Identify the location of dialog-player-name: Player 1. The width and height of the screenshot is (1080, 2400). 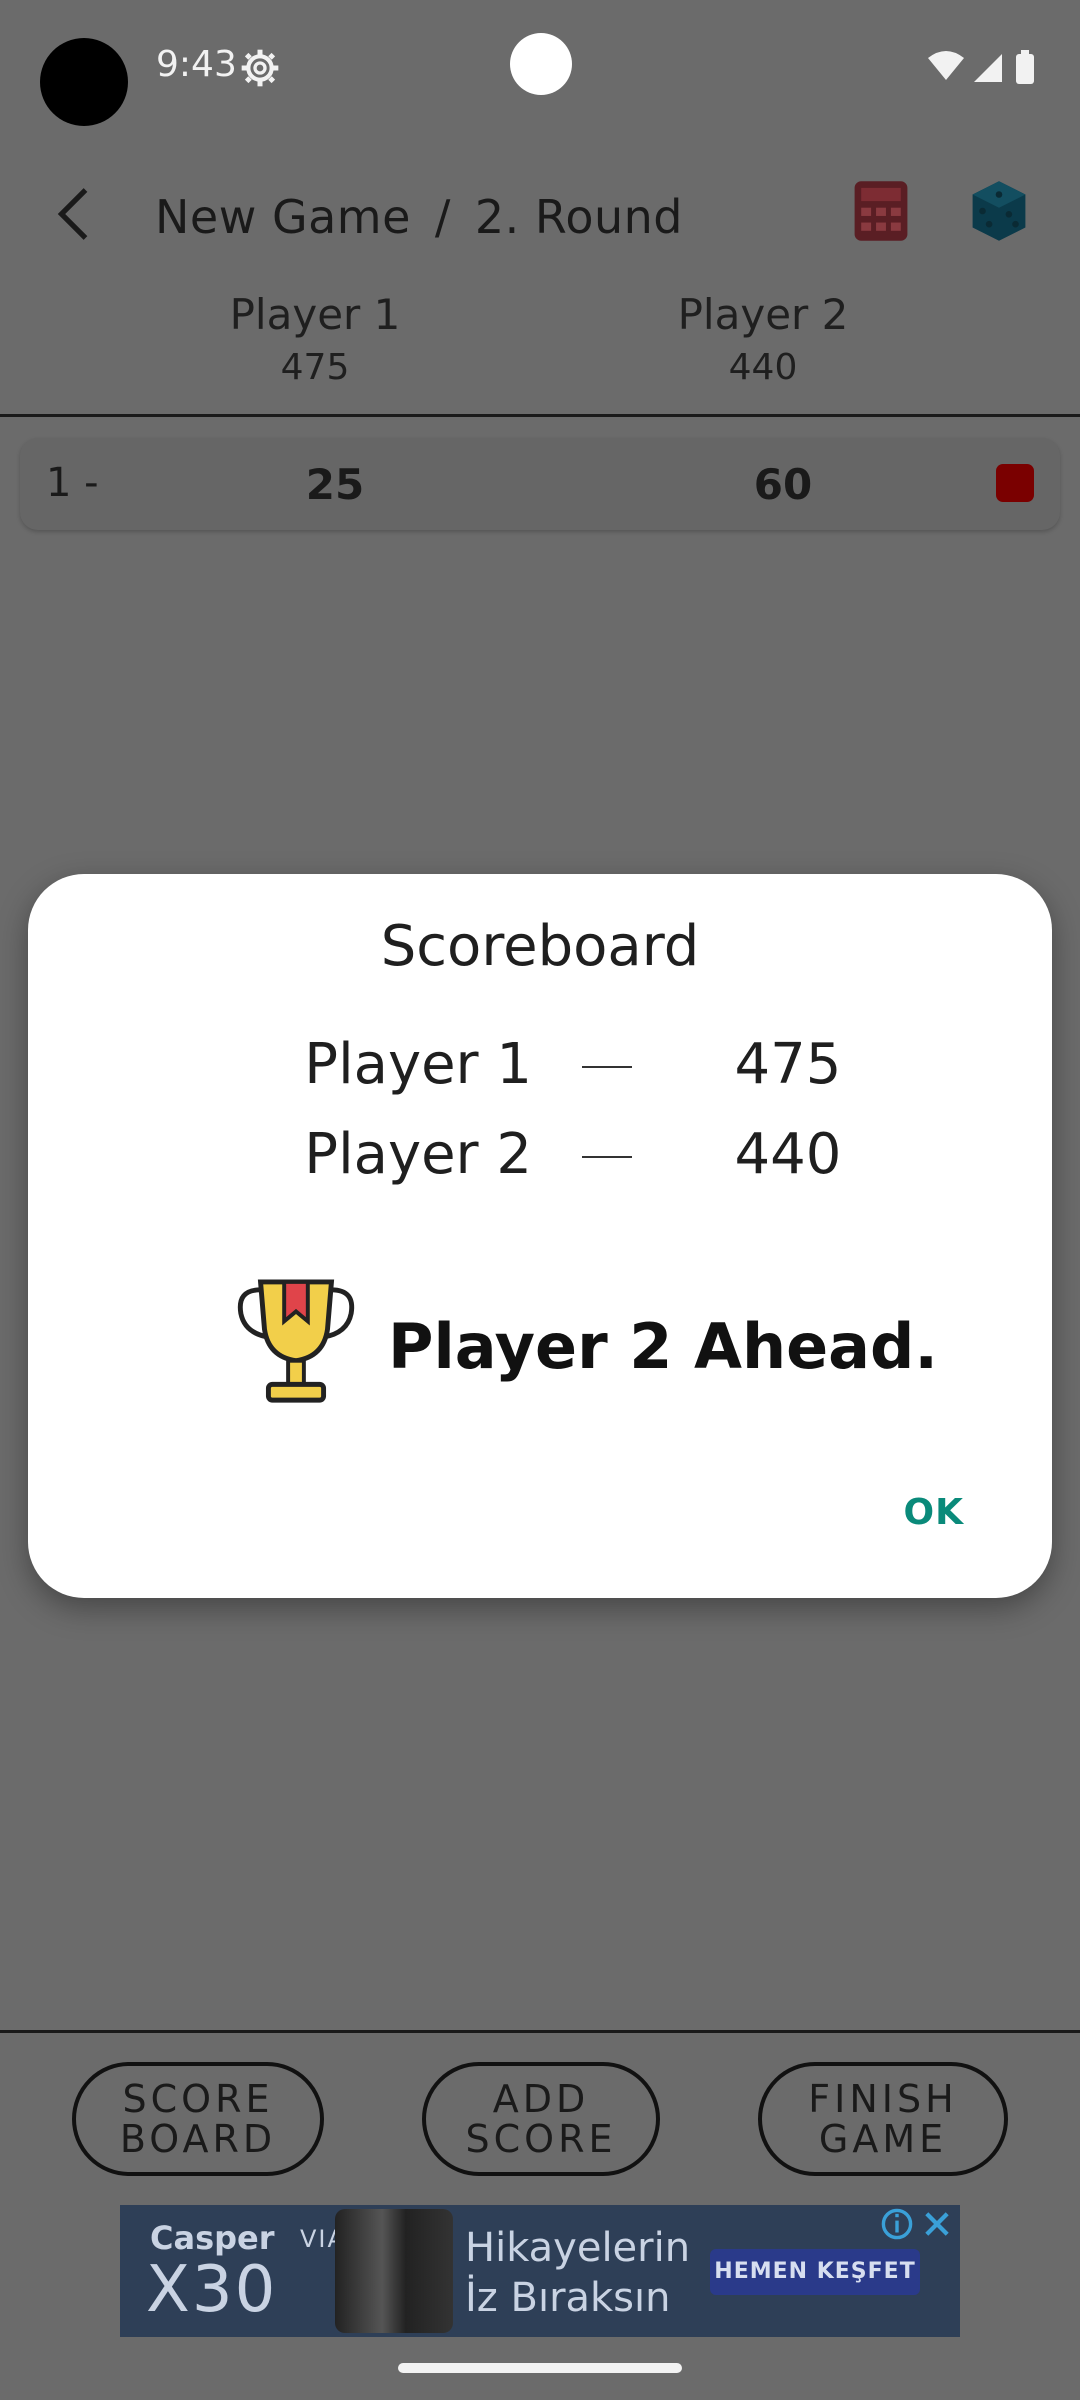
(418, 1064).